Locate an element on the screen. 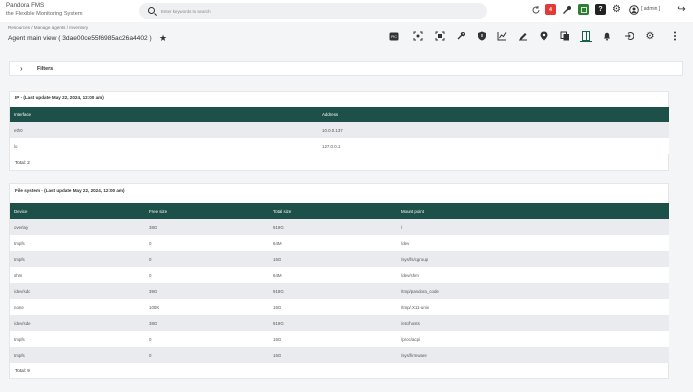 This screenshot has height=392, width=693. search-input is located at coordinates (311, 11).